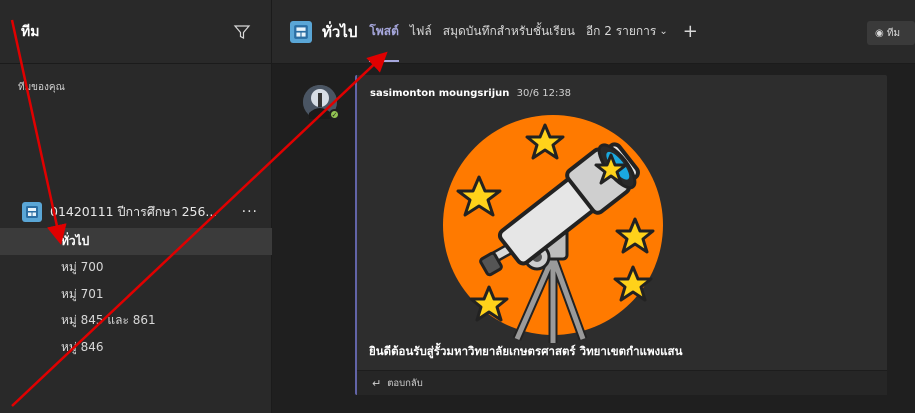 This screenshot has width=915, height=413. Describe the element at coordinates (136, 268) in the screenshot. I see `channel-item-700: หมู่ 700` at that location.